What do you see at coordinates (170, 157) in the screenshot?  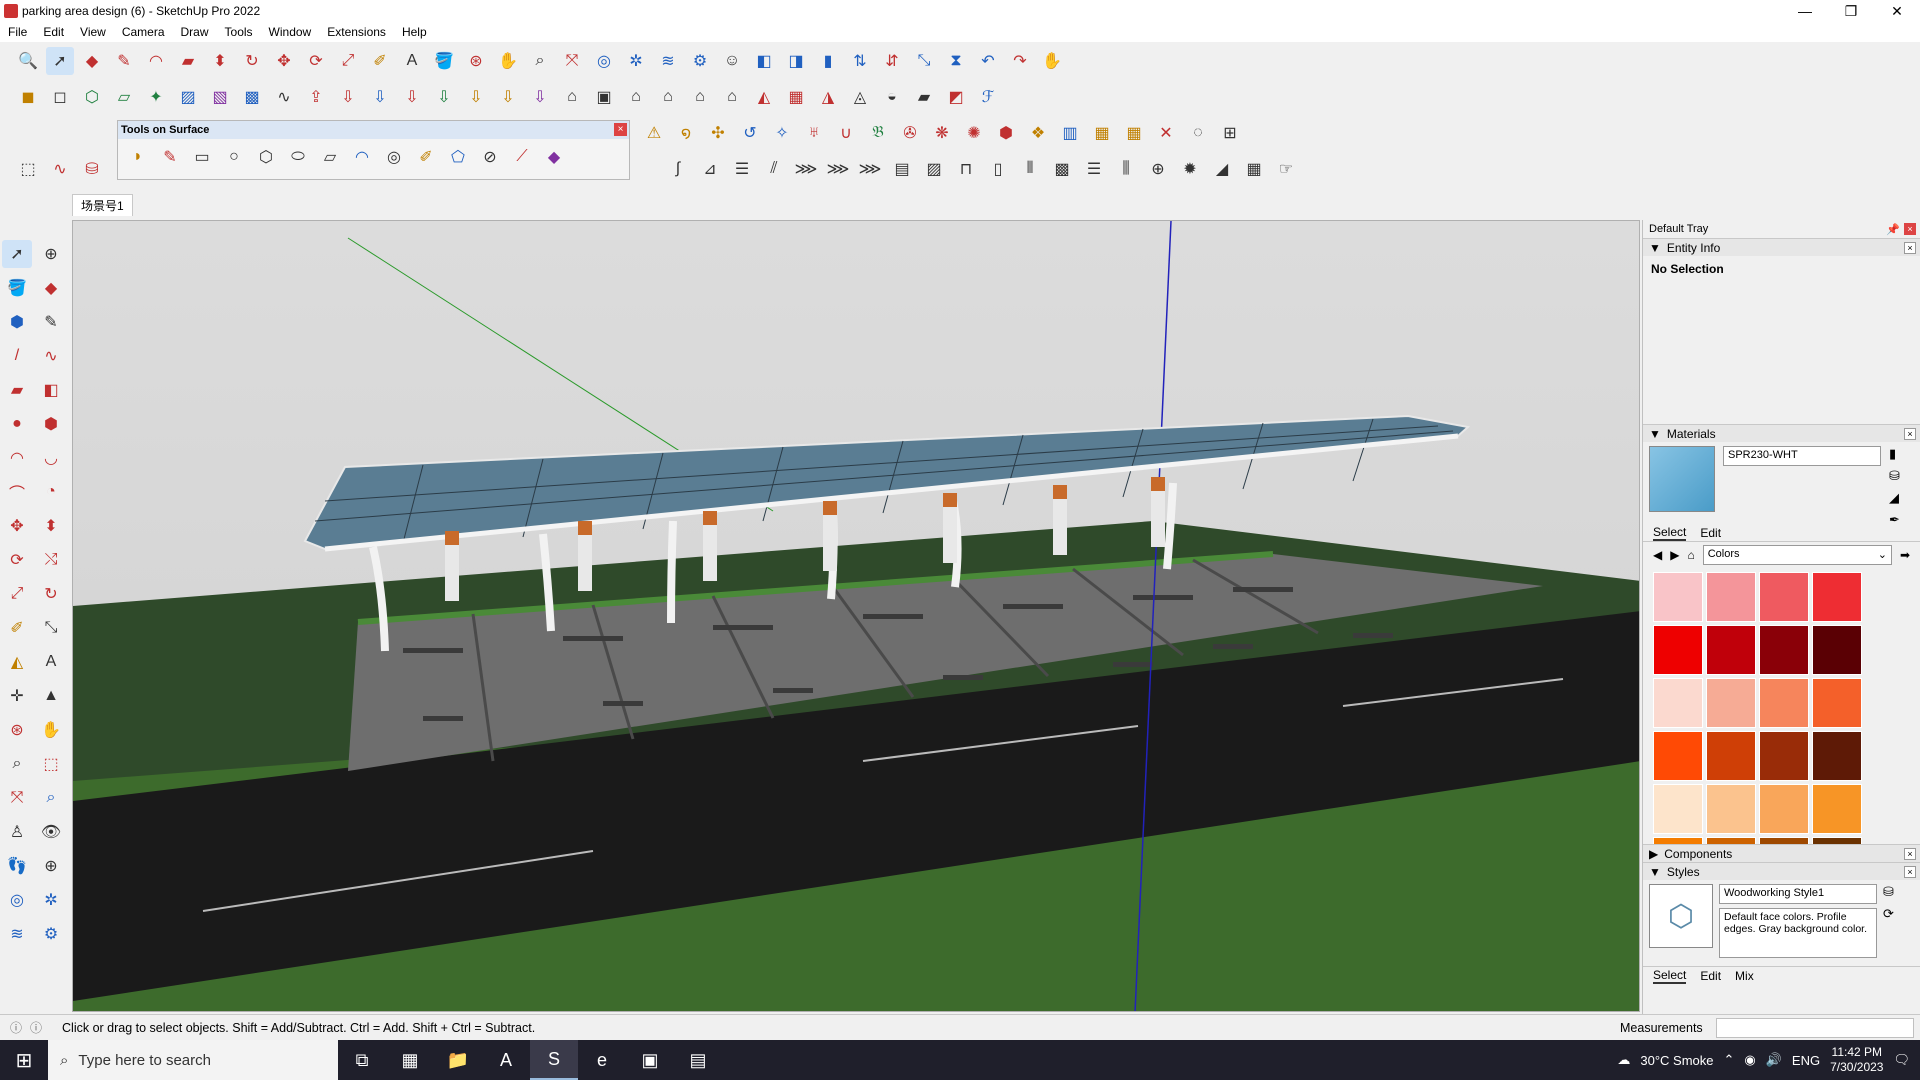 I see `tos-pencil-icon: ✎` at bounding box center [170, 157].